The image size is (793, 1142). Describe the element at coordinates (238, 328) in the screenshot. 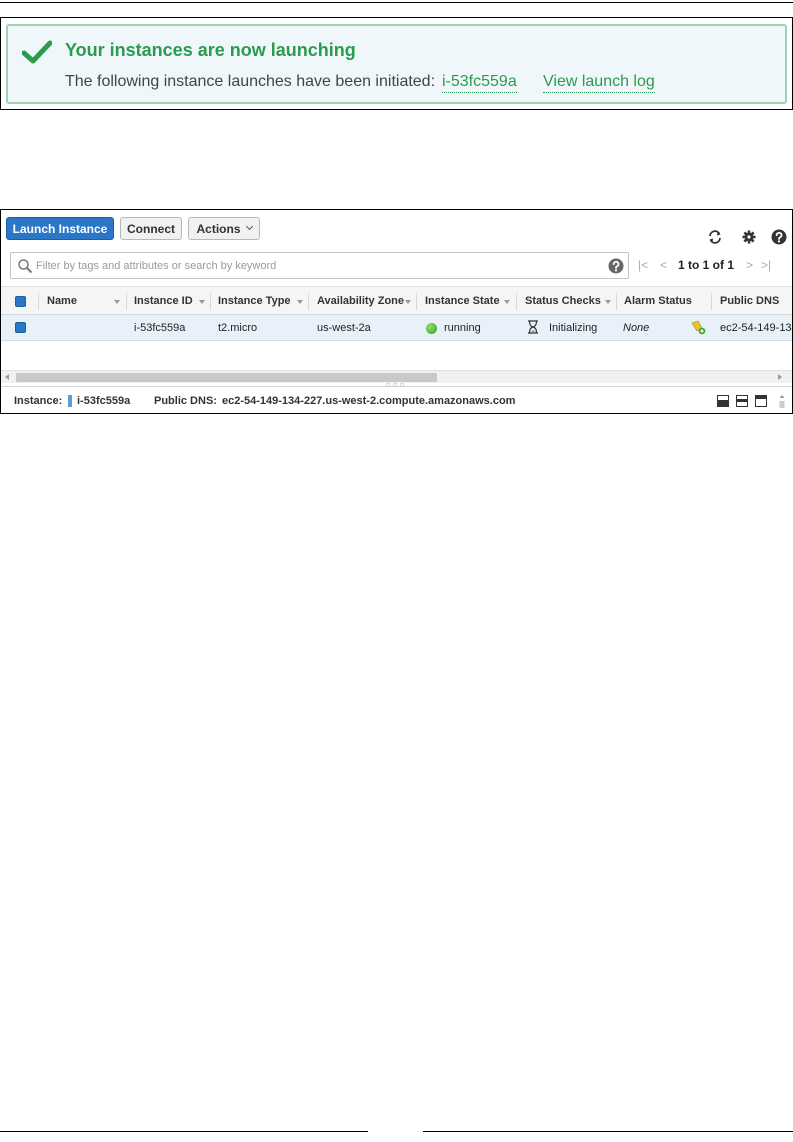

I see `cell-instance-type: t2.micro` at that location.